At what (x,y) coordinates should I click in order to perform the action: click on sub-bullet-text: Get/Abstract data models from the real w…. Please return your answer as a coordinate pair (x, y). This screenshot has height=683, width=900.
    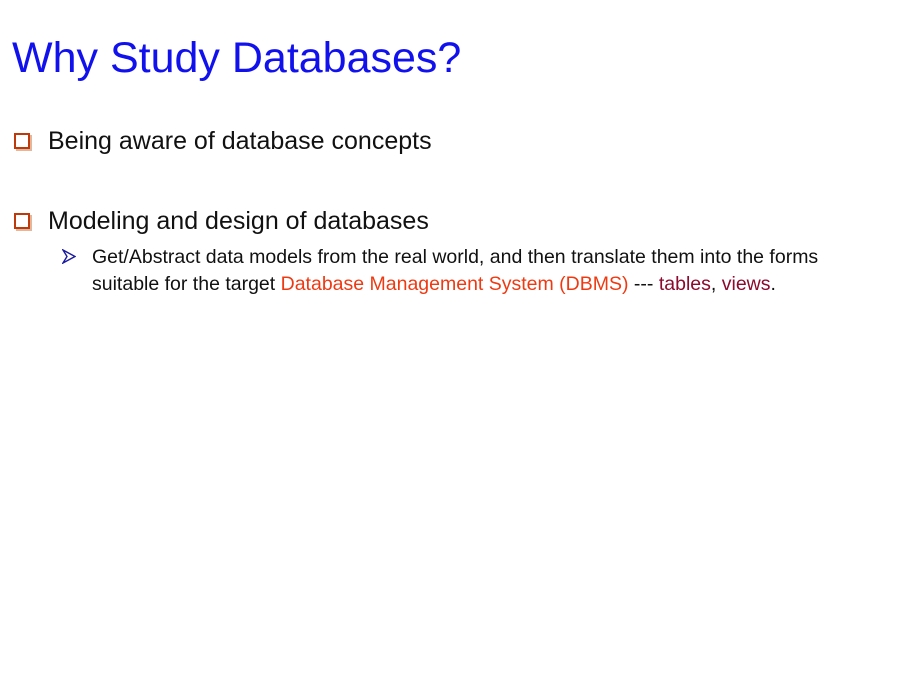
    Looking at the image, I should click on (486, 271).